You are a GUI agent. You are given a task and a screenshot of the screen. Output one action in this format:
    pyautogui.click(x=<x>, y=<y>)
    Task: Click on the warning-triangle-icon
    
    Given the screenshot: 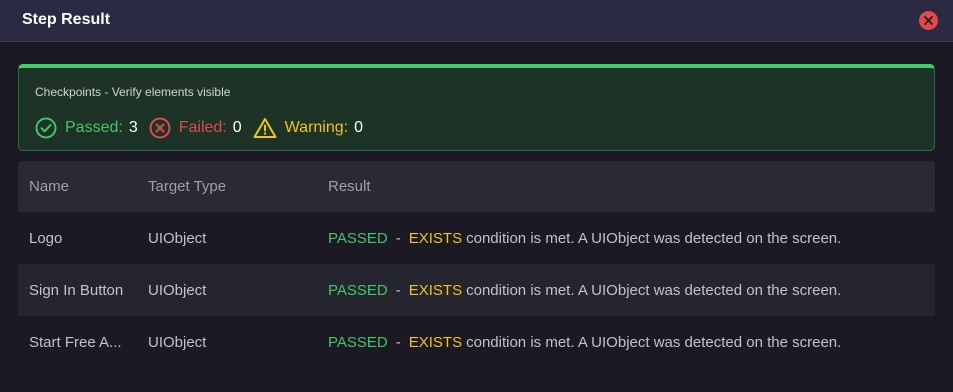 What is the action you would take?
    pyautogui.click(x=265, y=128)
    